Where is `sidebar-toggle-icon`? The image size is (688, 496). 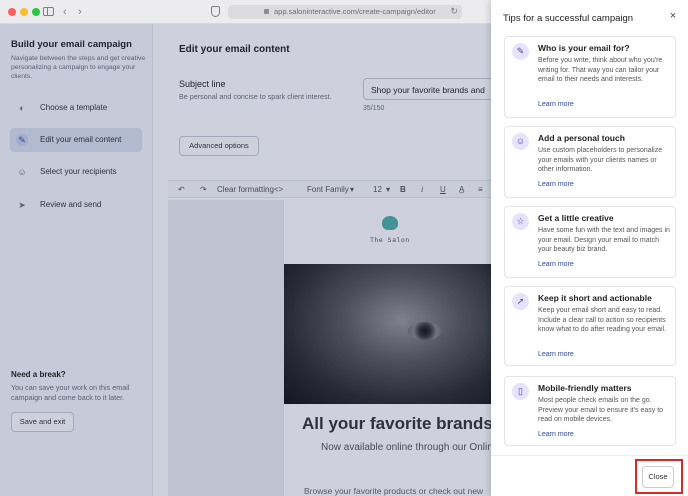 sidebar-toggle-icon is located at coordinates (48, 11).